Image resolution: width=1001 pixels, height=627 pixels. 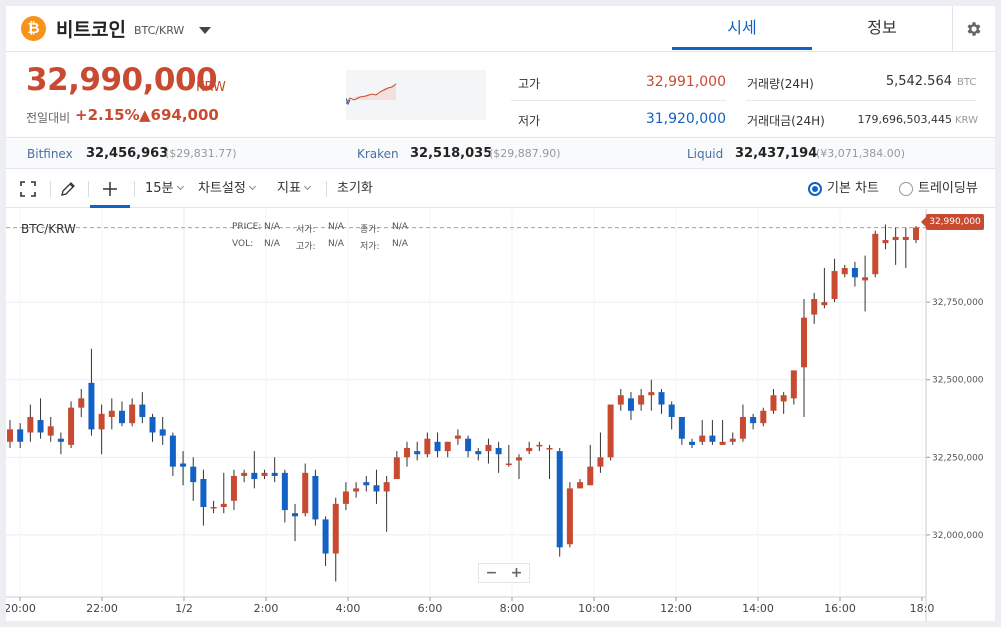 What do you see at coordinates (952, 222) in the screenshot?
I see `current-price-tag: 32,990,000` at bounding box center [952, 222].